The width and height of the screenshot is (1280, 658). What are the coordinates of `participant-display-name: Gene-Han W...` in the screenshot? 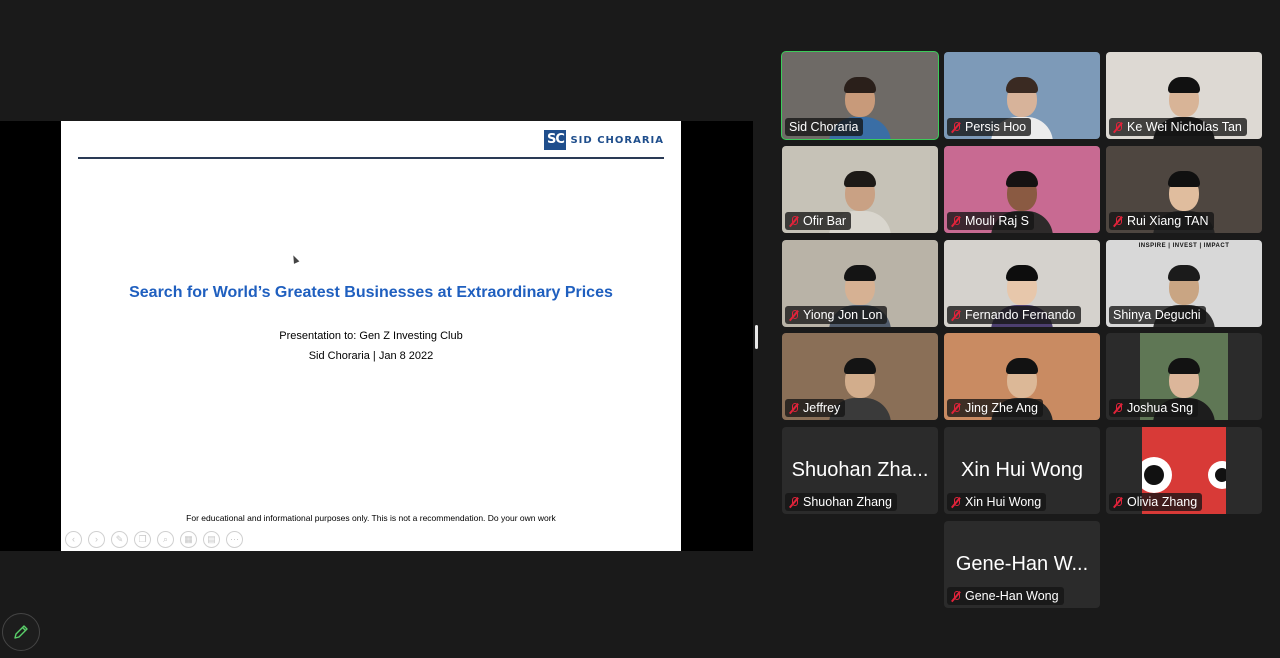 It's located at (1022, 564).